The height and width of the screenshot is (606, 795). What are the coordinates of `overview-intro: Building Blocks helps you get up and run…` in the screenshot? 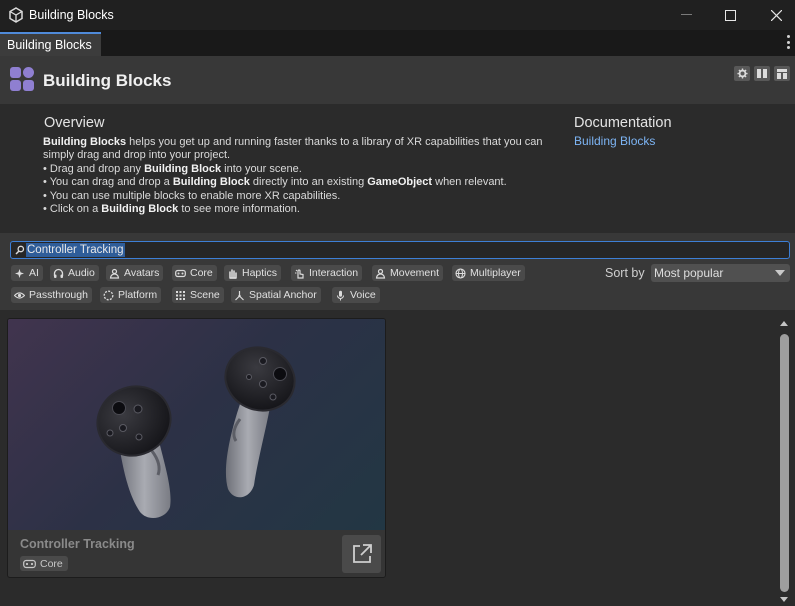 It's located at (293, 149).